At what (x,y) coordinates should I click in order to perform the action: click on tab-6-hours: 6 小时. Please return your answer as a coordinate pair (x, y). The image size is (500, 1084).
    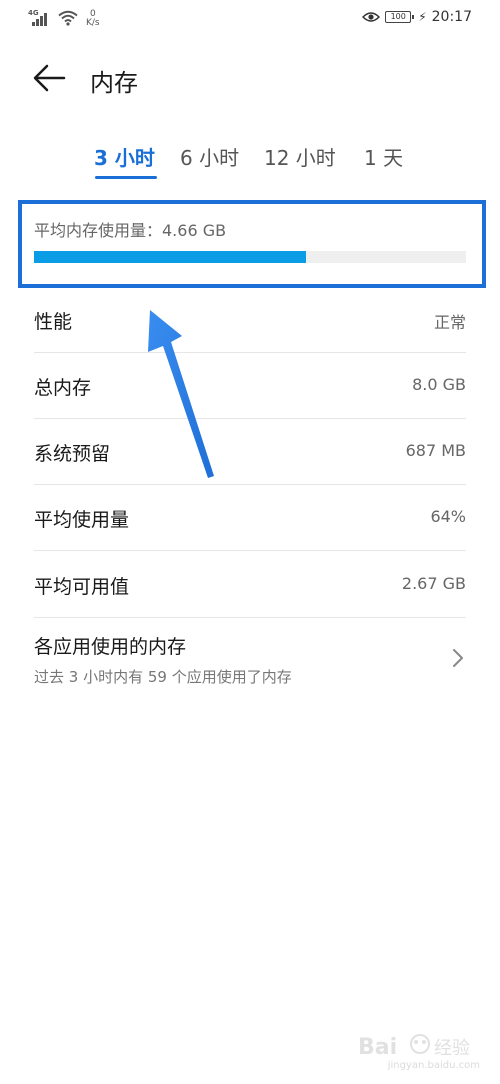
    Looking at the image, I should click on (209, 156).